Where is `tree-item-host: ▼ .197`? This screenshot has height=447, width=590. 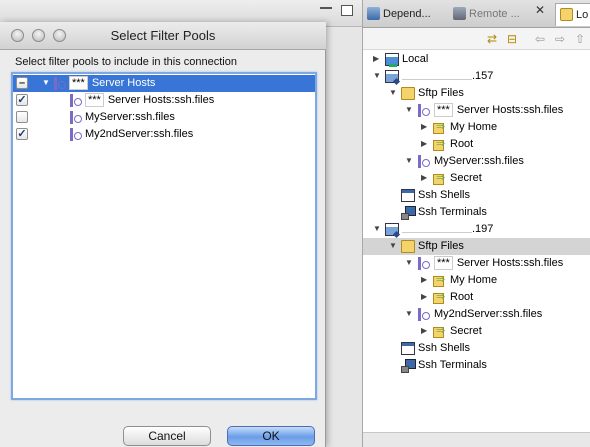
tree-item-host: ▼ .197 is located at coordinates (476, 229).